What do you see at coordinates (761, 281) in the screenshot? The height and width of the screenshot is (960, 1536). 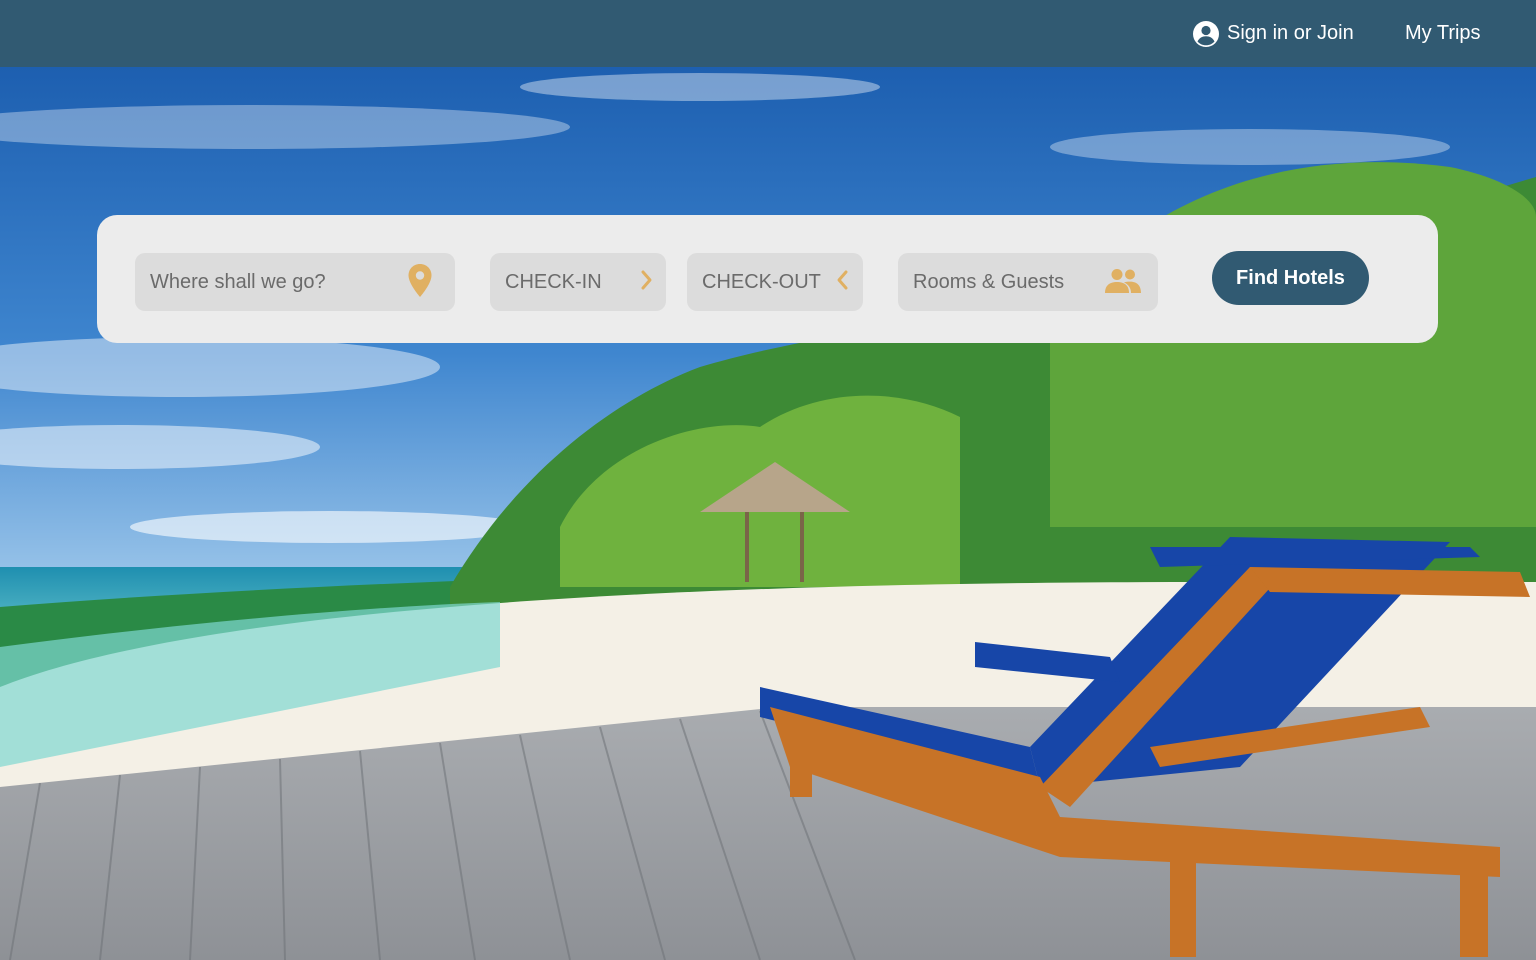 I see `check-out-label: CHECK-OUT` at bounding box center [761, 281].